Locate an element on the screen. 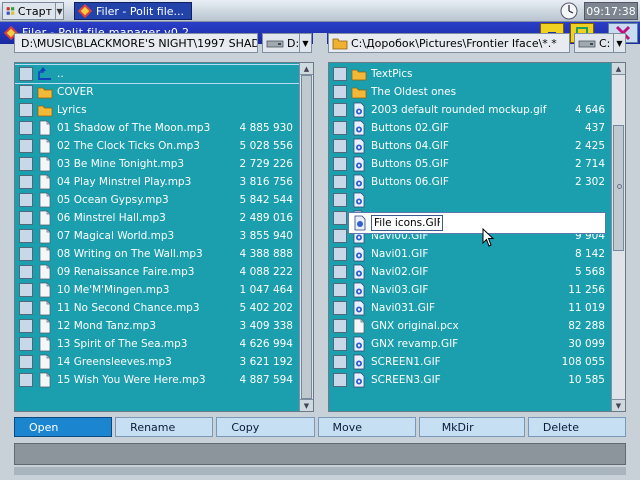 This screenshot has height=480, width=640. right-drive-select: C: ▼ is located at coordinates (600, 43).